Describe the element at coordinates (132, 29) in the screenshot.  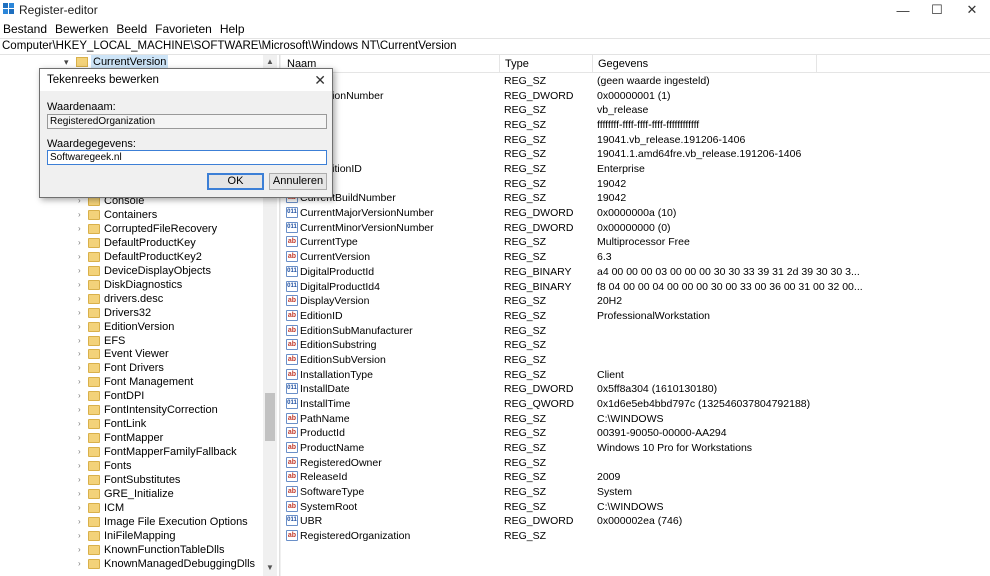
I see `menu-beeld: Beeld` at that location.